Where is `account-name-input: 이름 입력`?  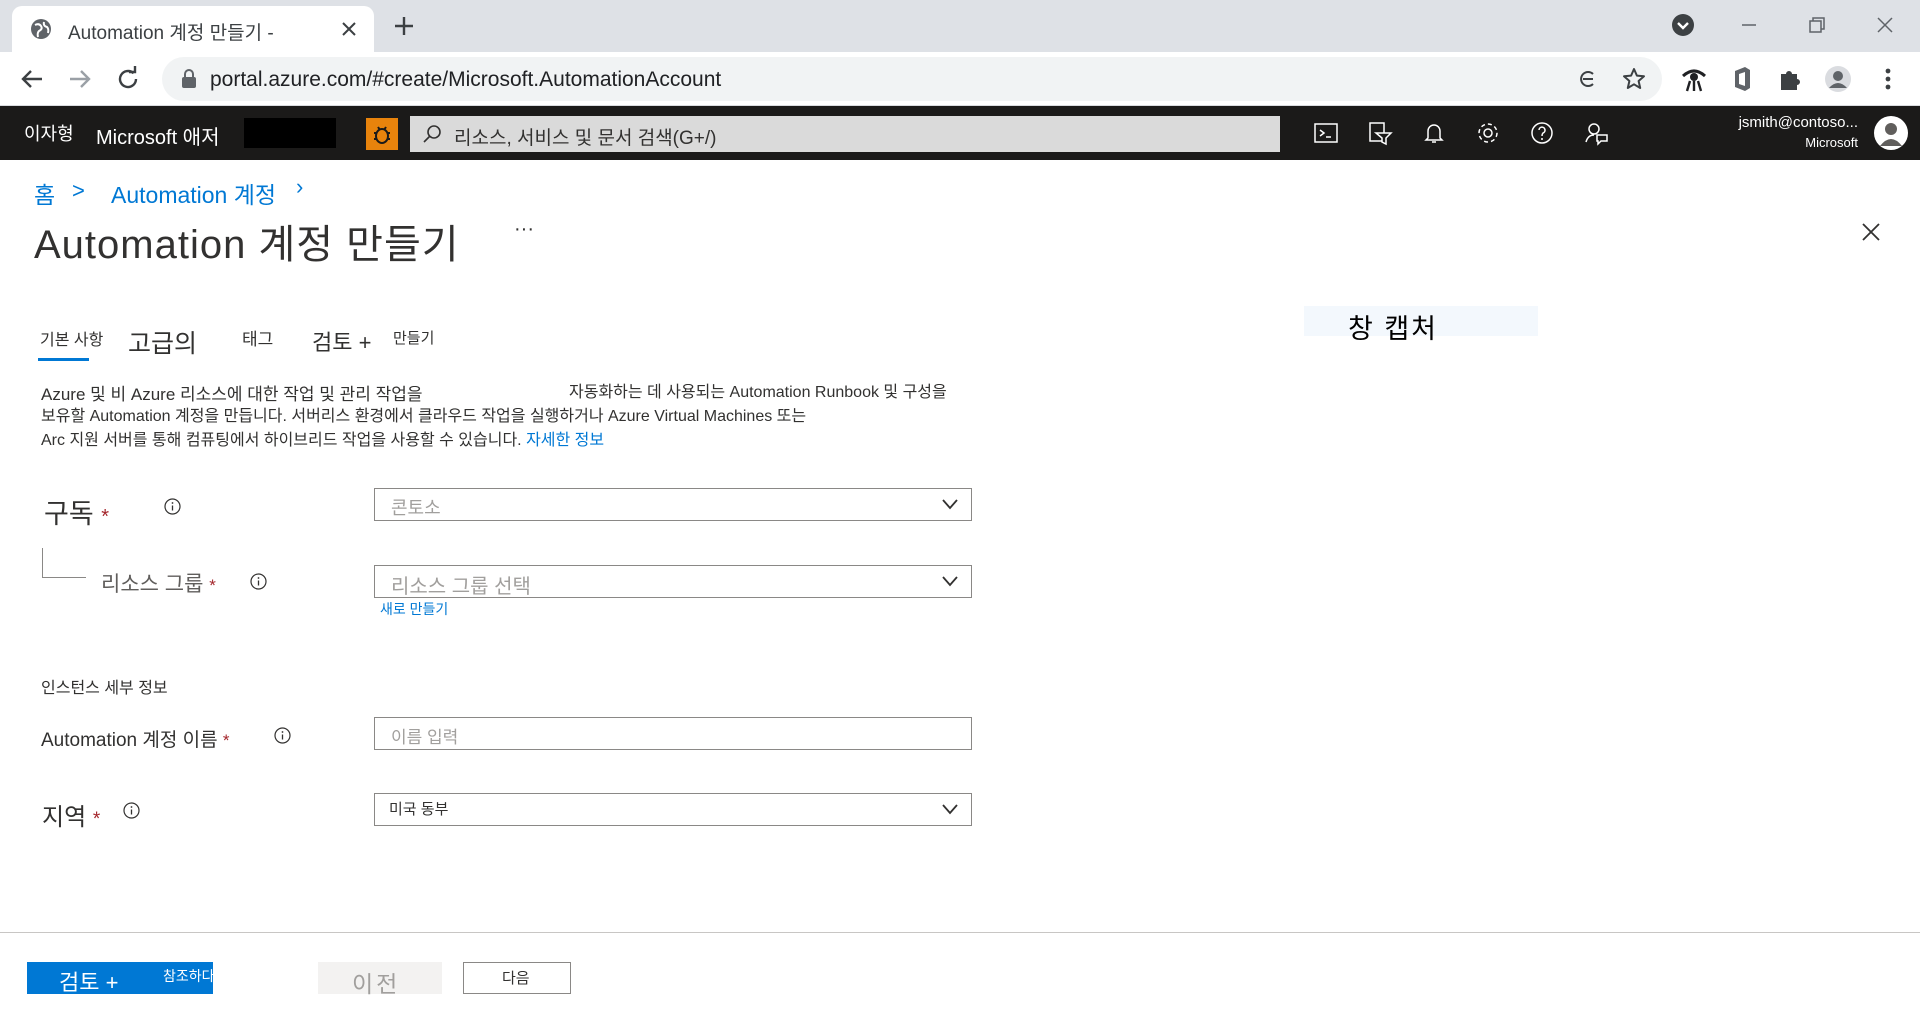 account-name-input: 이름 입력 is located at coordinates (673, 733).